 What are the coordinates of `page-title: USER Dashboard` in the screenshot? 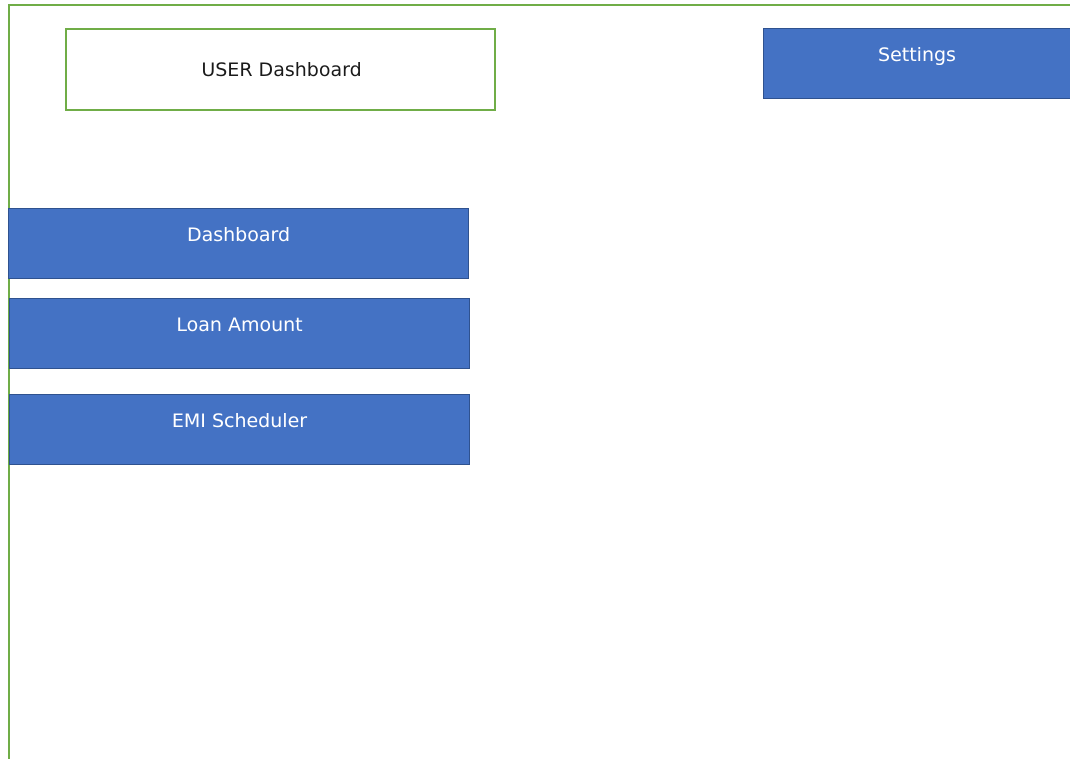 It's located at (281, 69).